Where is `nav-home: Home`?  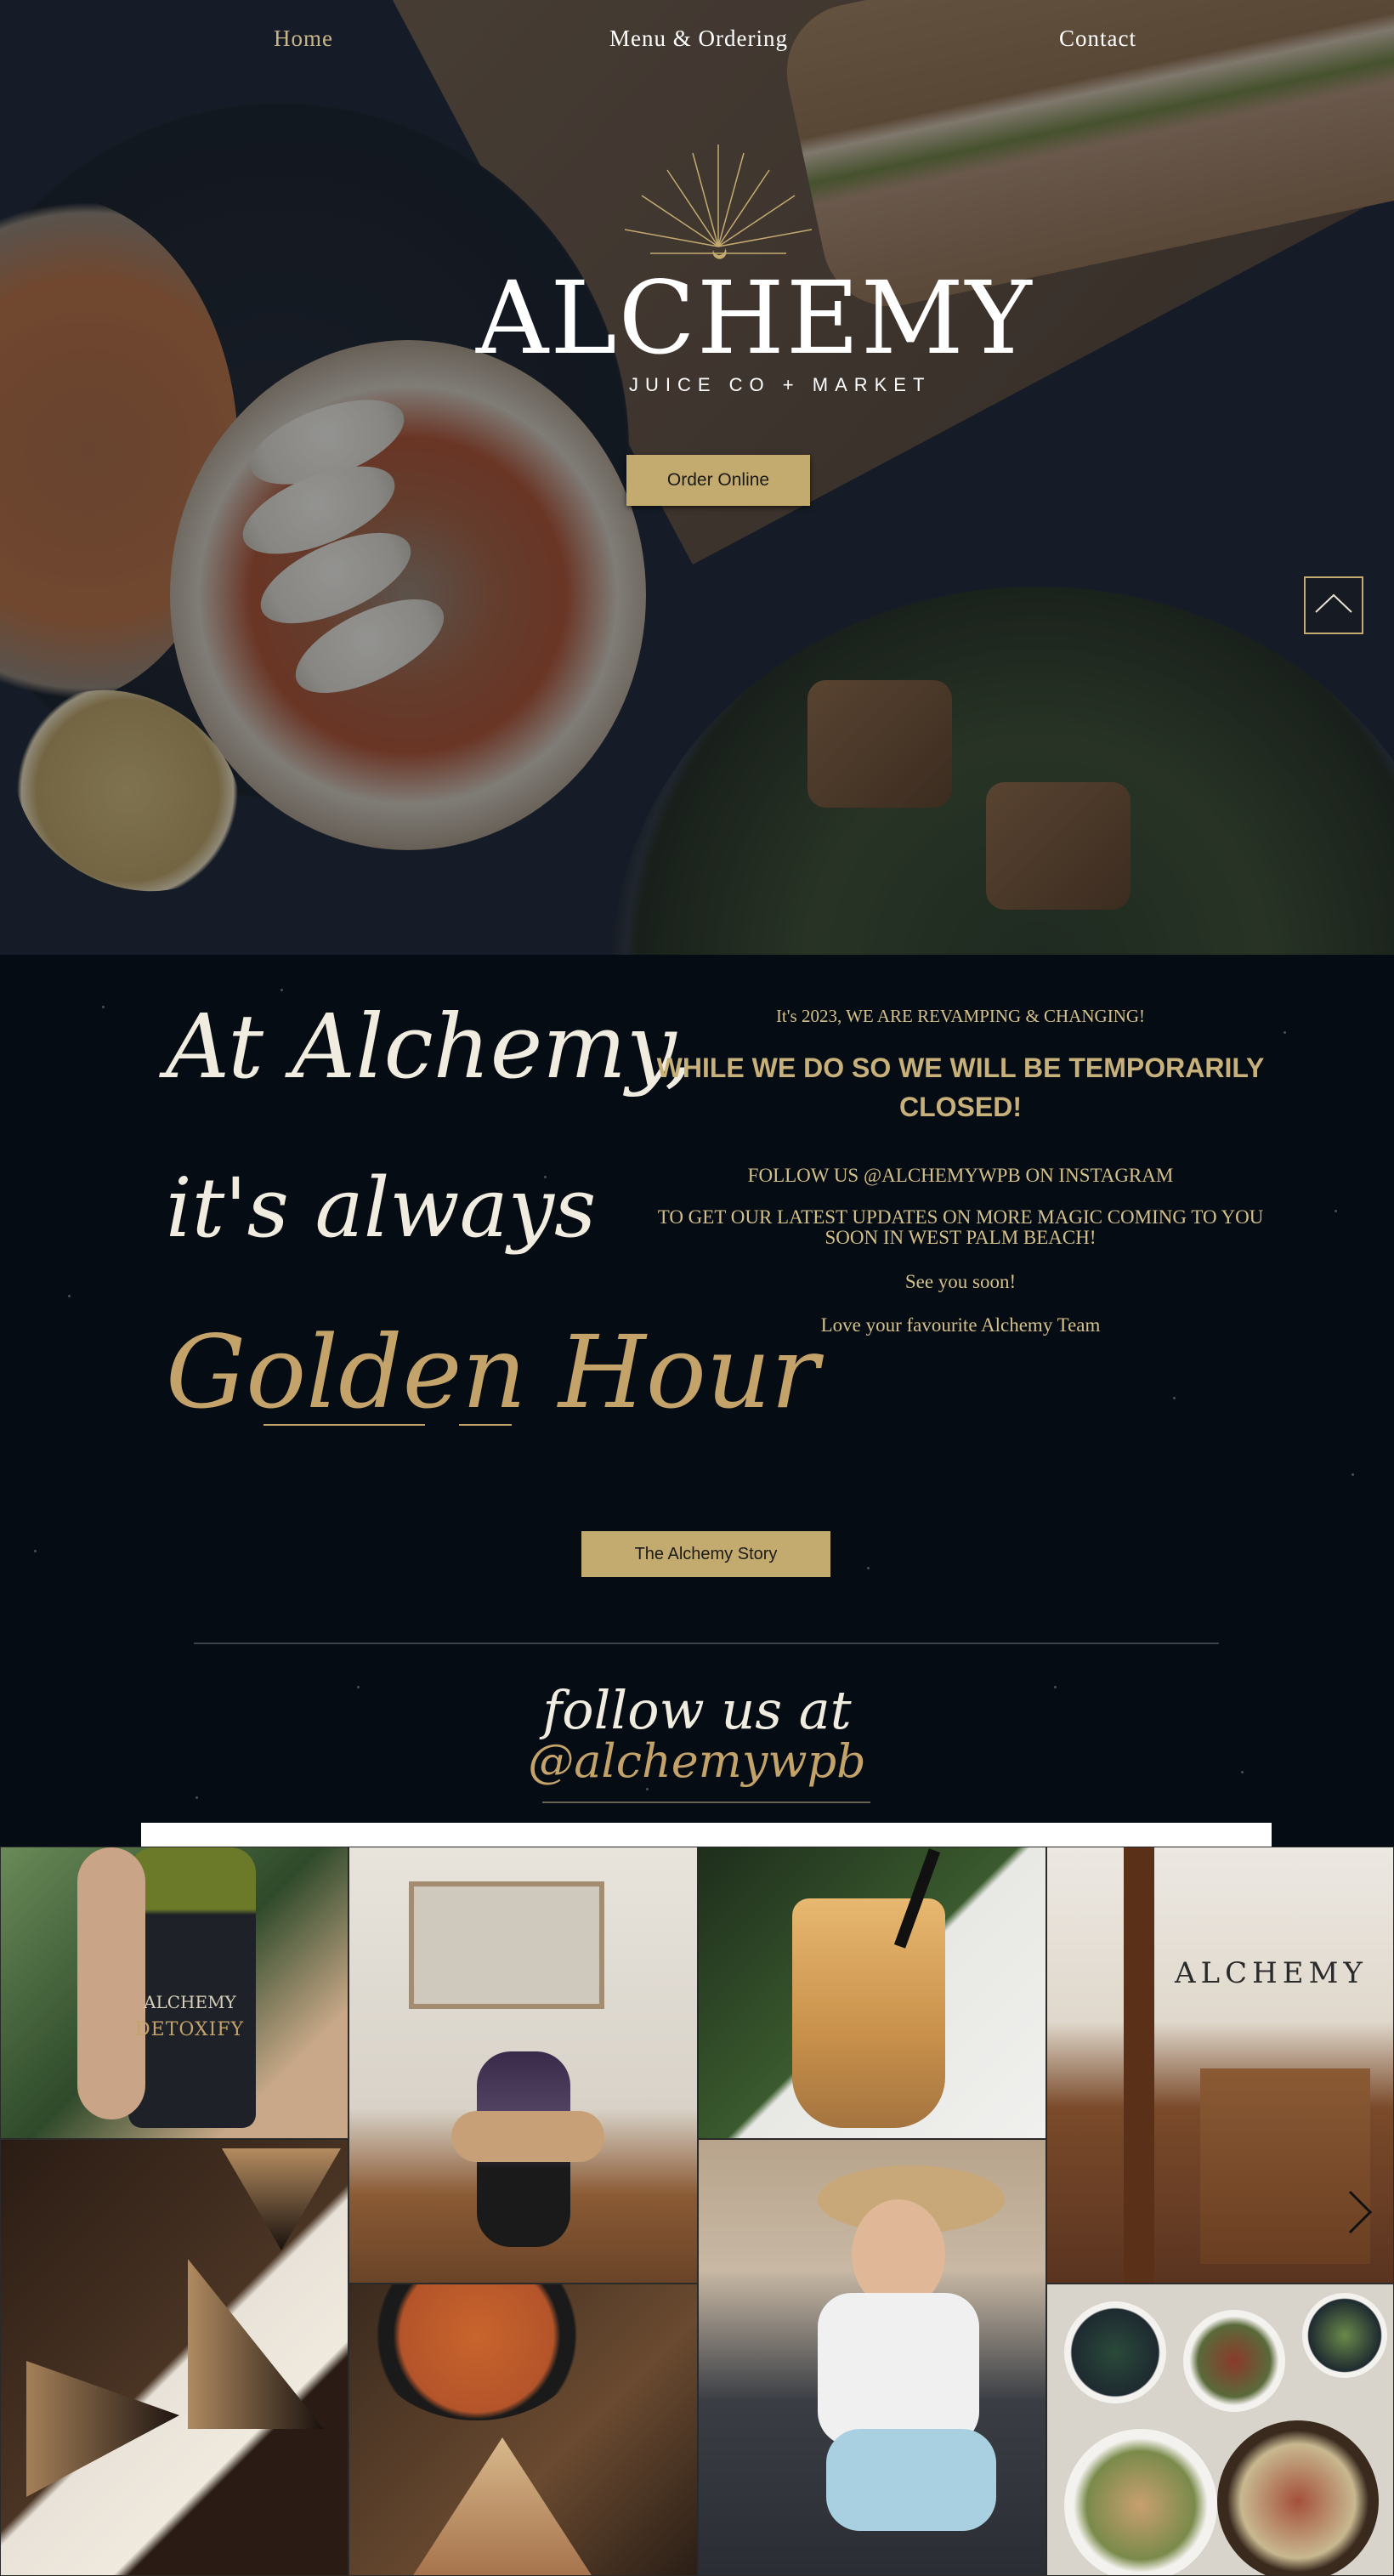
nav-home: Home is located at coordinates (303, 39).